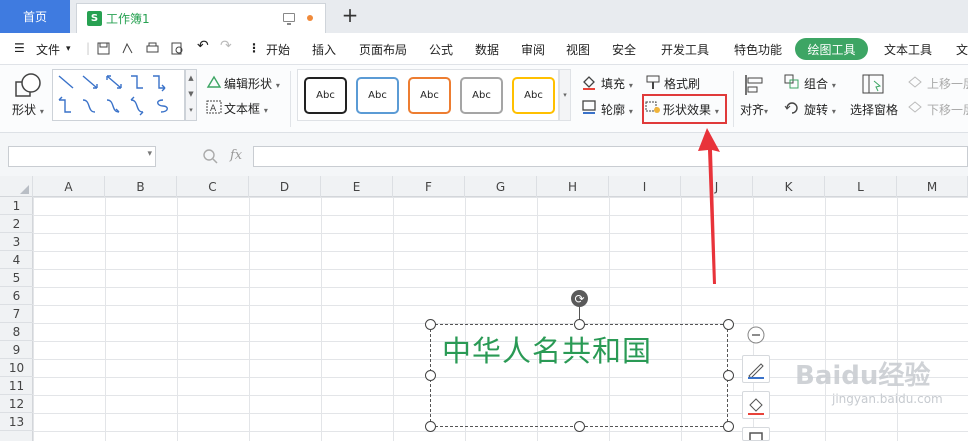  I want to click on connector-shapes-icon, so click(118, 95).